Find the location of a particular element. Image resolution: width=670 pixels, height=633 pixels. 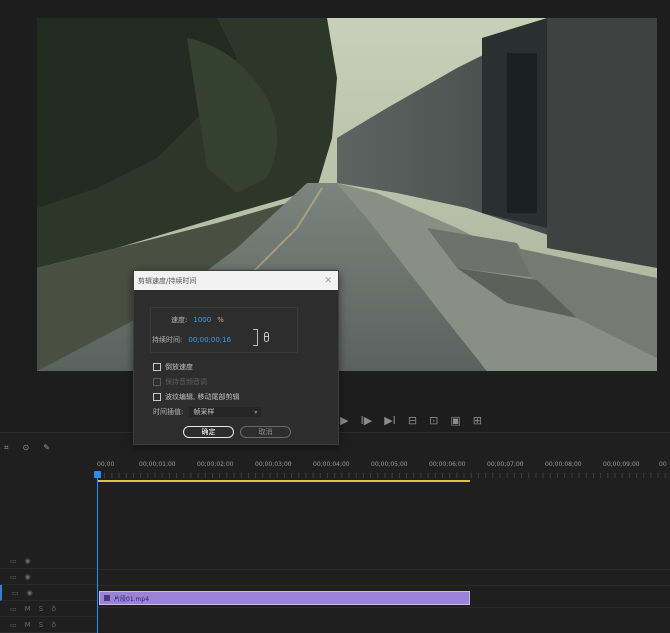

interpolation-row: 时间插值: 帧采样 ▾ is located at coordinates (207, 412).